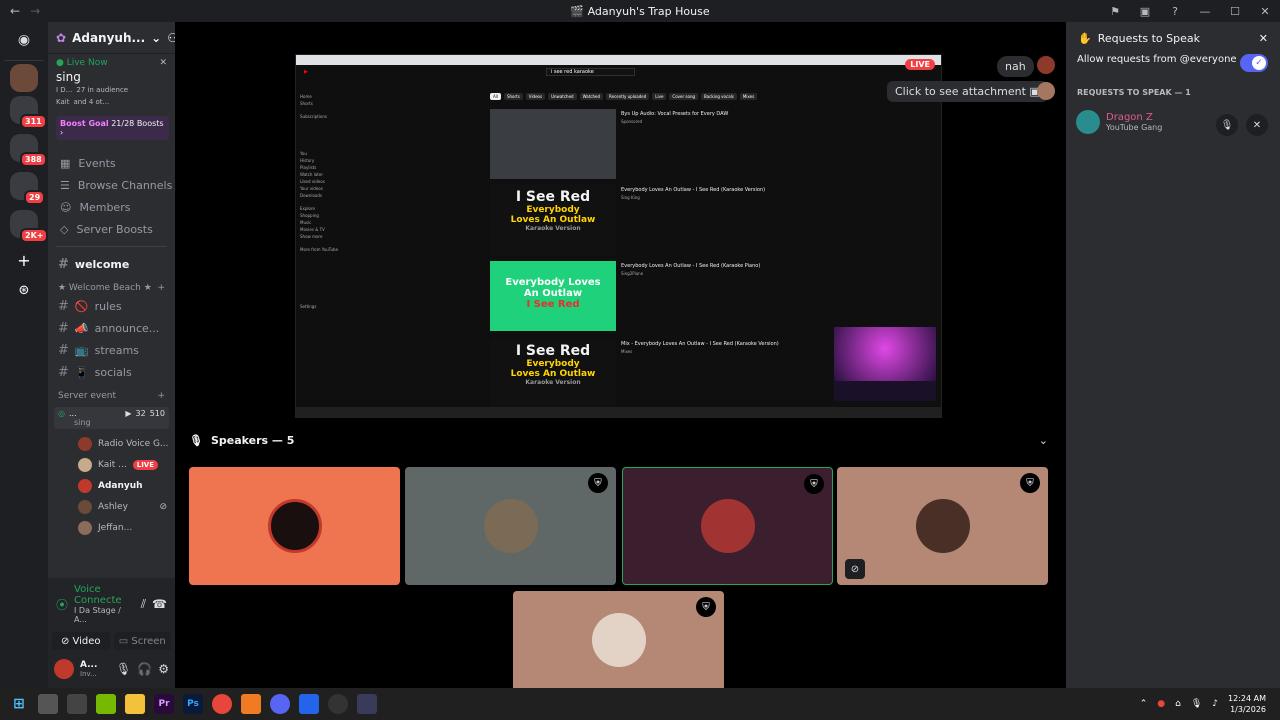 Image resolution: width=1280 pixels, height=720 pixels. Describe the element at coordinates (111, 350) in the screenshot. I see `channel-streams: # 📺 streams` at that location.